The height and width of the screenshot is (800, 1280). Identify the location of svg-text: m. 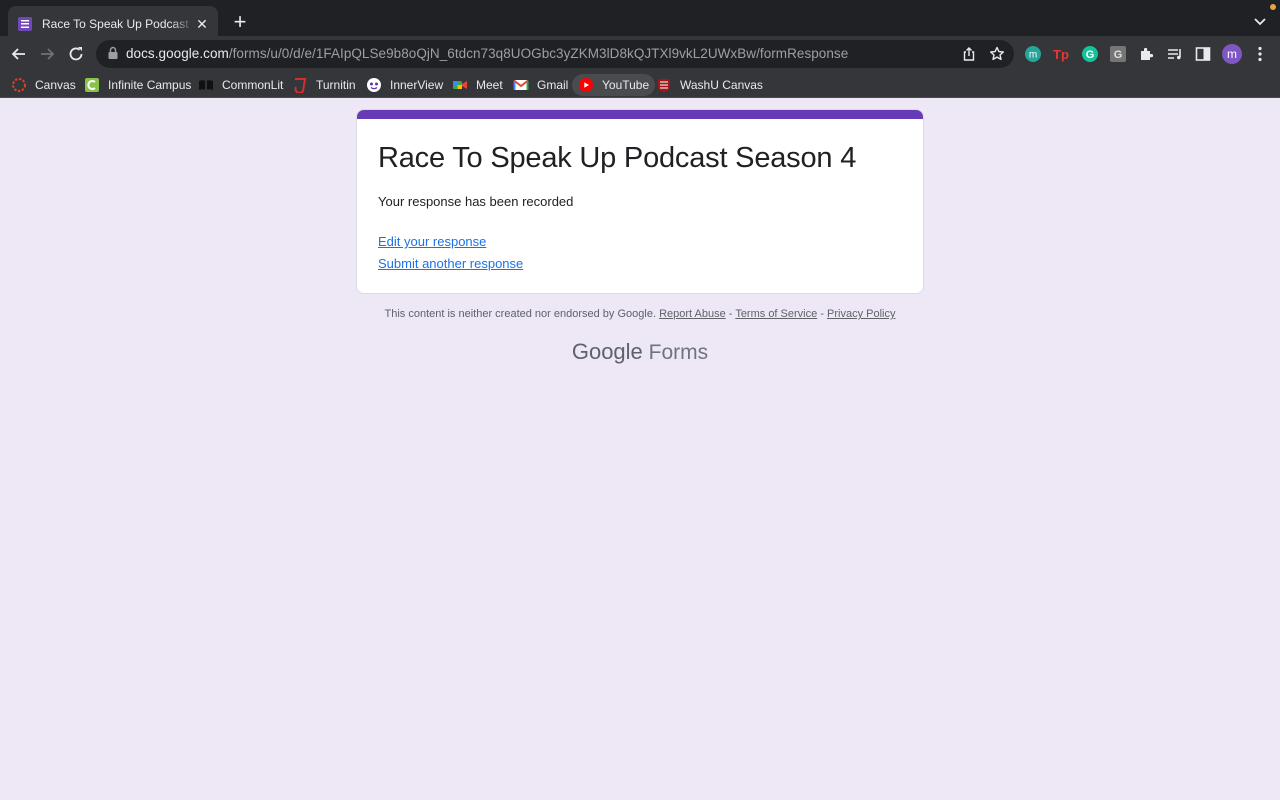
(1033, 55).